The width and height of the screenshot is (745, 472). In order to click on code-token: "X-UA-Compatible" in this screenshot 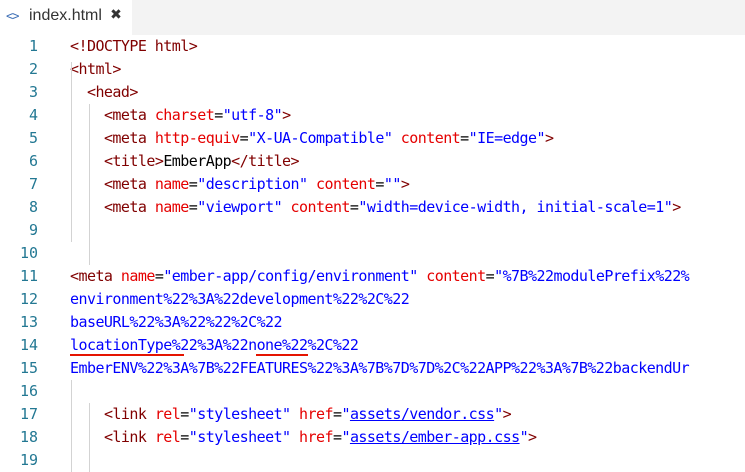, I will do `click(320, 138)`.